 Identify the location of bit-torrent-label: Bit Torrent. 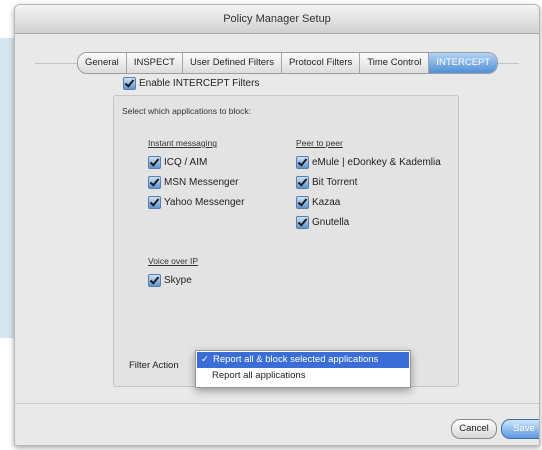
(335, 183).